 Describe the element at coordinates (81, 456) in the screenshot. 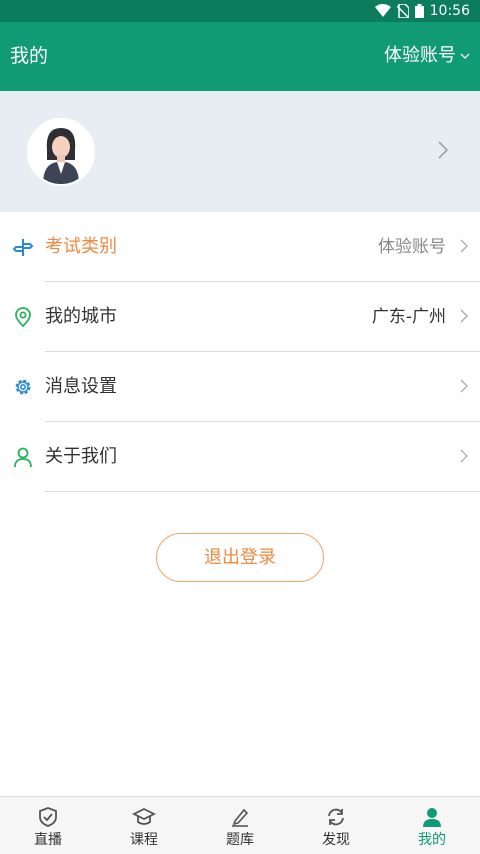

I see `menu-item-label: 关于我们` at that location.